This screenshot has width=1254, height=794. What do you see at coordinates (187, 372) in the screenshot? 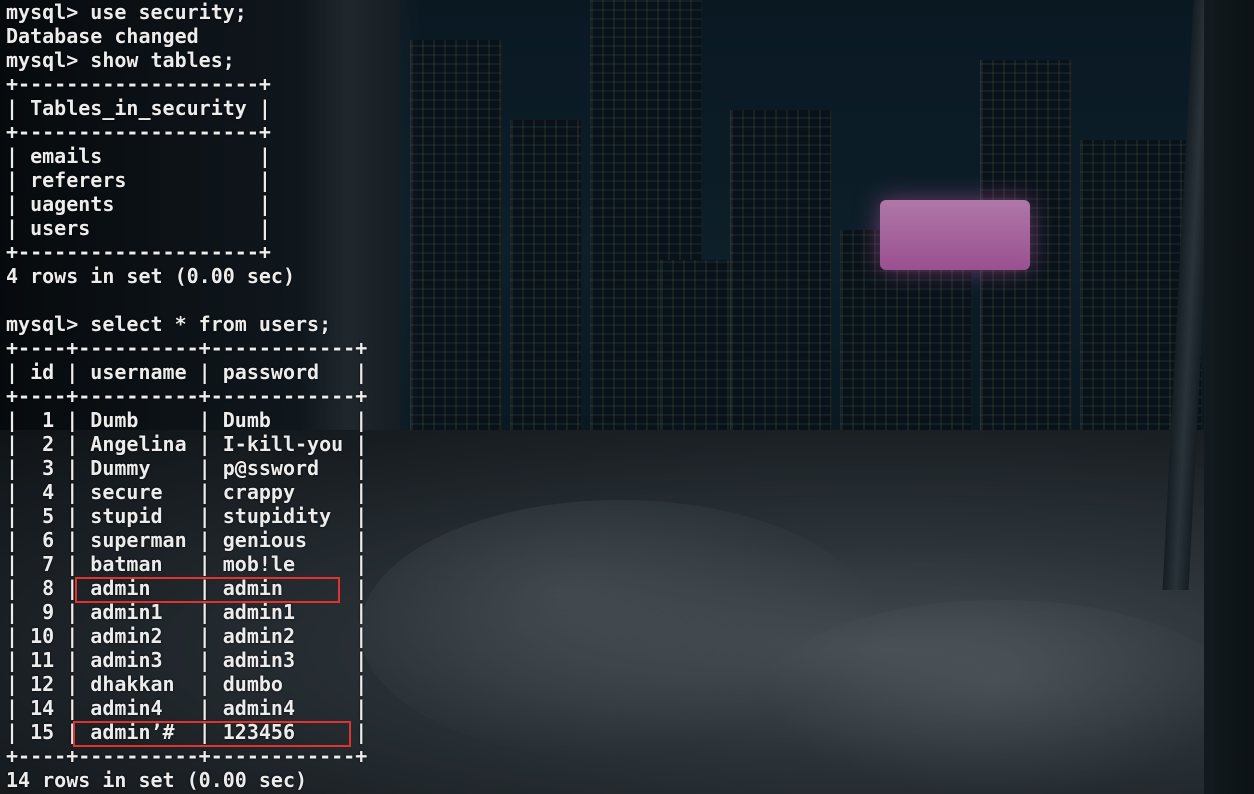
I see `table-header: | id | username | password |` at bounding box center [187, 372].